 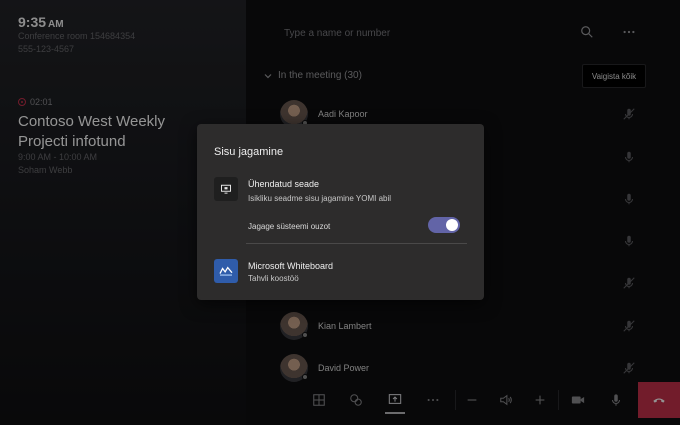 I want to click on device-subtitle: Isikliku seadme sisu jagamine YOMI abil, so click(x=320, y=198).